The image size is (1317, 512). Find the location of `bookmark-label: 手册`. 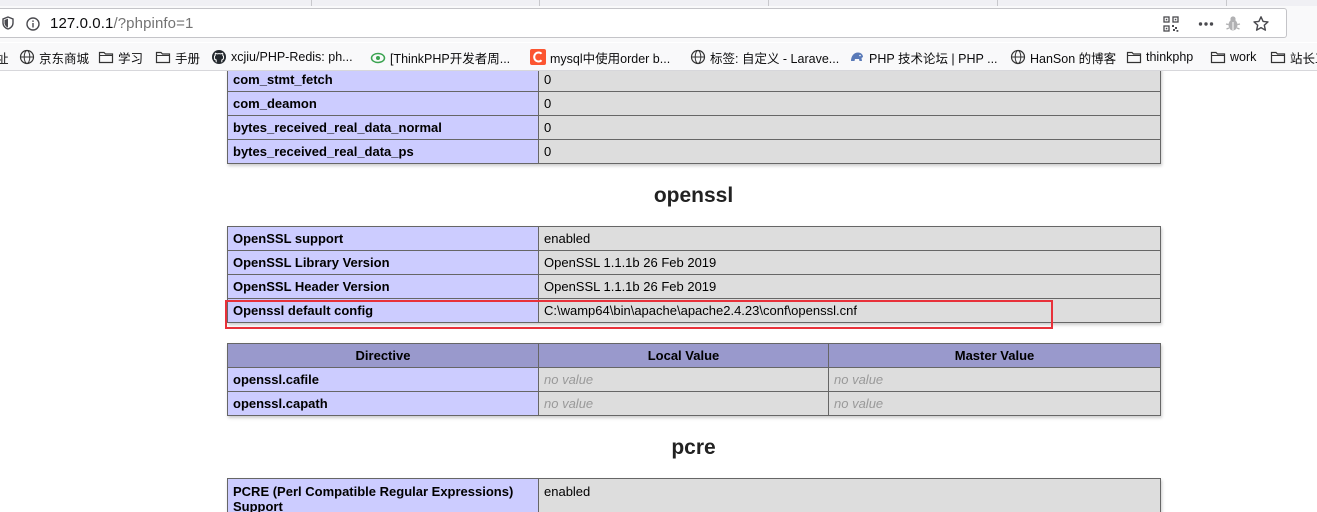

bookmark-label: 手册 is located at coordinates (188, 58).